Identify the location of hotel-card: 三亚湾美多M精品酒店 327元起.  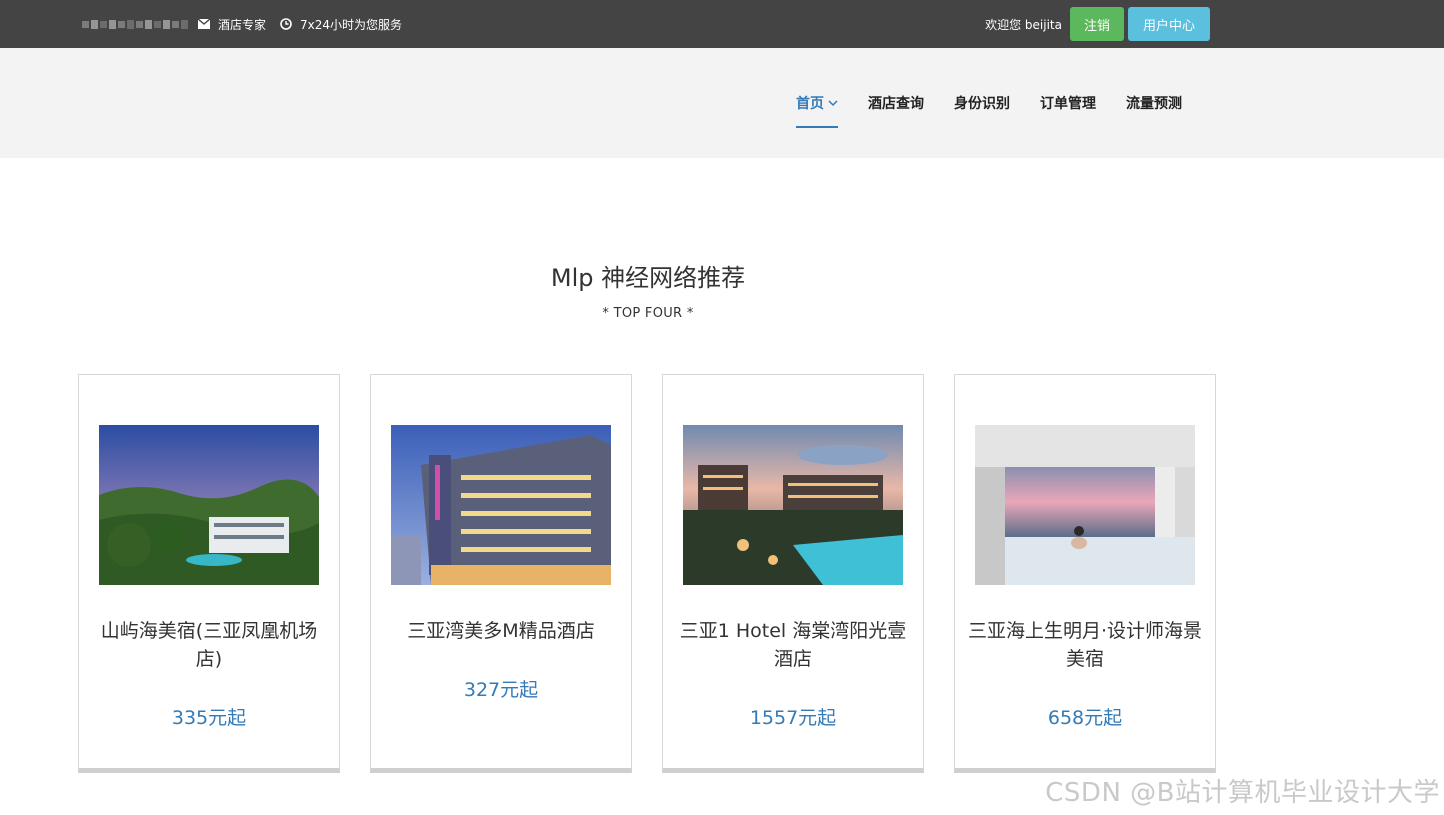
(501, 573).